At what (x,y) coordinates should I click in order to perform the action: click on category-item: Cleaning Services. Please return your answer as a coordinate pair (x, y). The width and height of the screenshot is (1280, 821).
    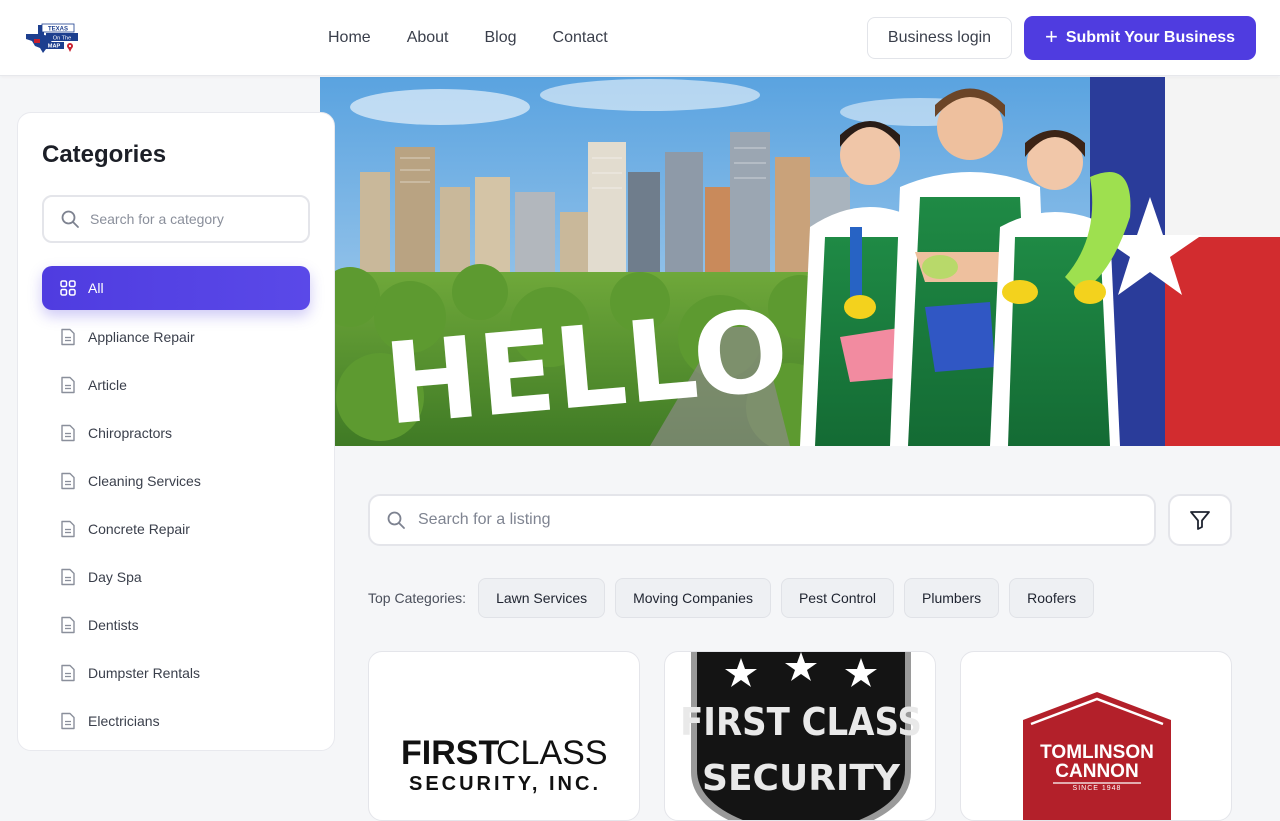
    Looking at the image, I should click on (176, 481).